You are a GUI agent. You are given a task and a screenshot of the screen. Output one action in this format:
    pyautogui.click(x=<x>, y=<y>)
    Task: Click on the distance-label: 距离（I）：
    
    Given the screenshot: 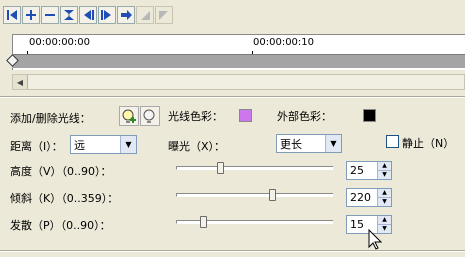 What is the action you would take?
    pyautogui.click(x=36, y=146)
    